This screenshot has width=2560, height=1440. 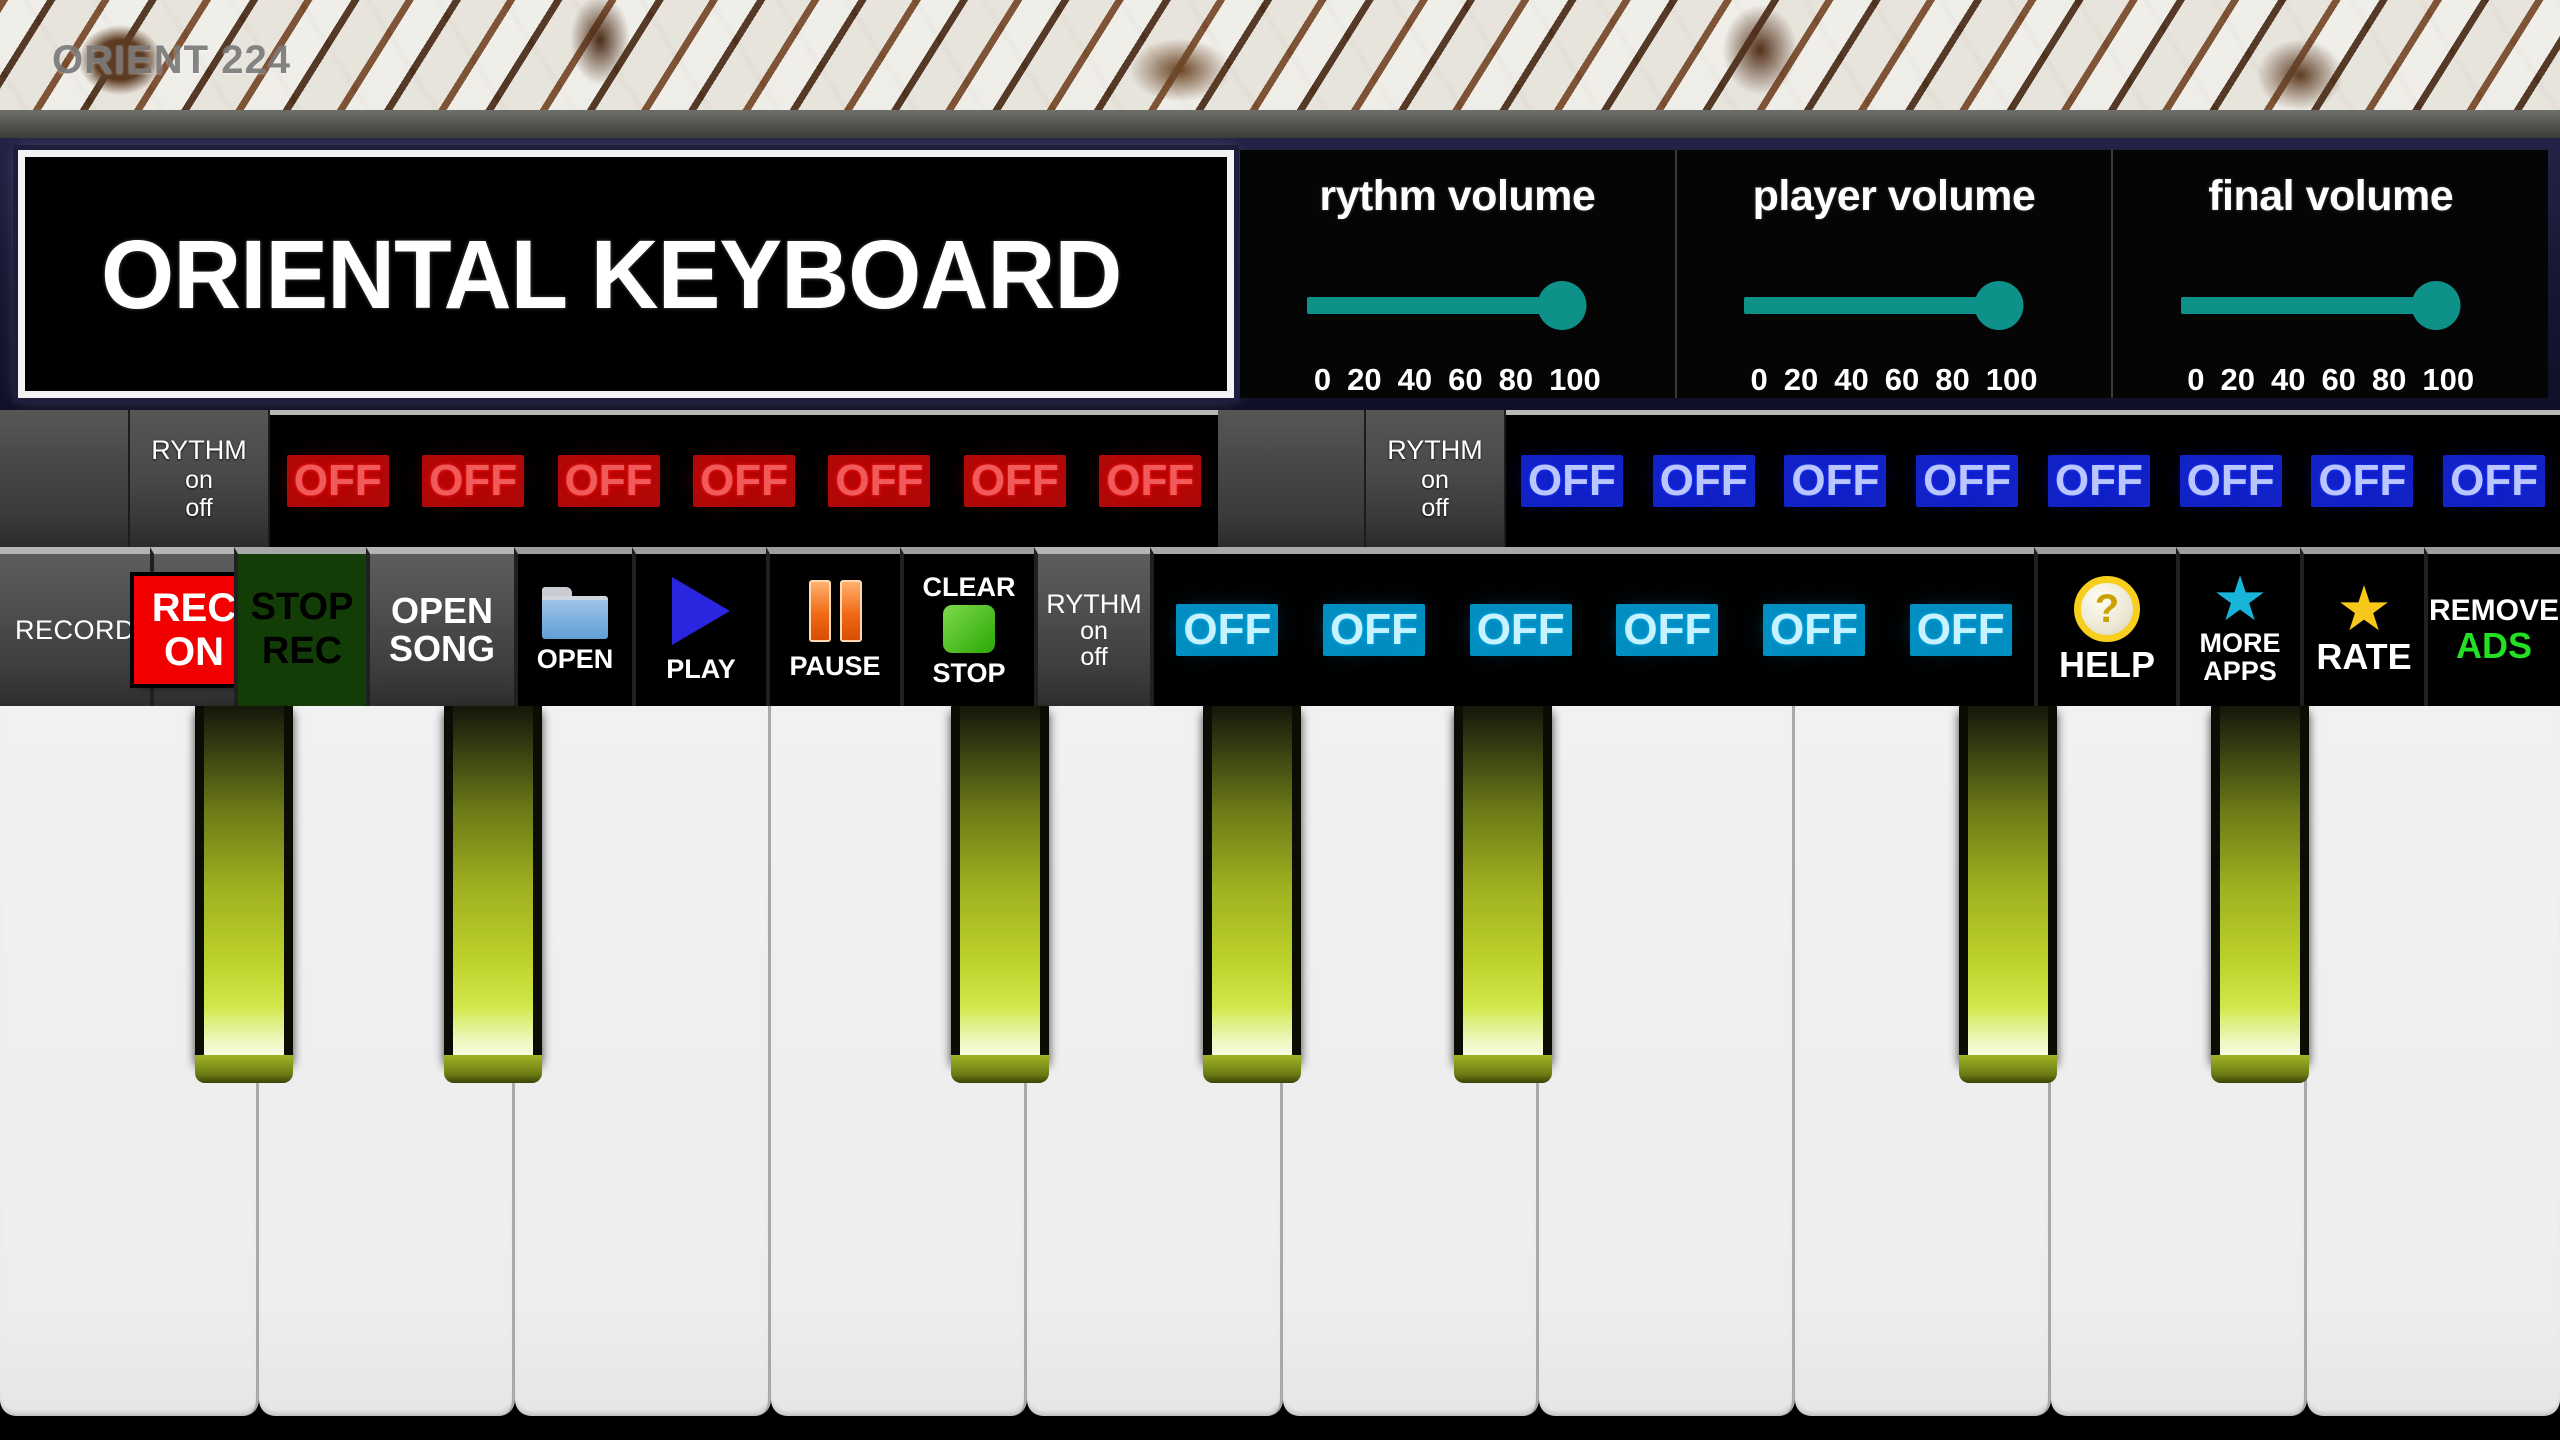 What do you see at coordinates (302, 607) in the screenshot?
I see `stop-rec-line1: STOP` at bounding box center [302, 607].